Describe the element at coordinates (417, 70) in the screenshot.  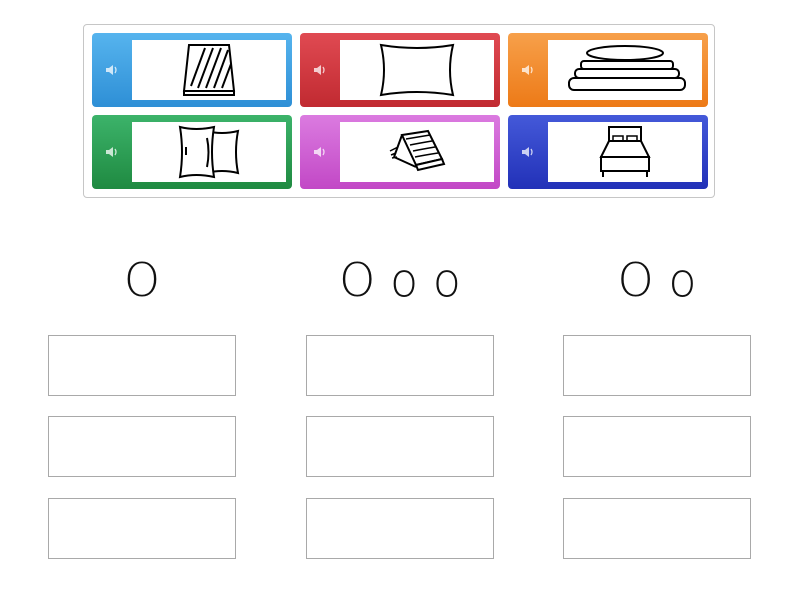
I see `pillow-image` at that location.